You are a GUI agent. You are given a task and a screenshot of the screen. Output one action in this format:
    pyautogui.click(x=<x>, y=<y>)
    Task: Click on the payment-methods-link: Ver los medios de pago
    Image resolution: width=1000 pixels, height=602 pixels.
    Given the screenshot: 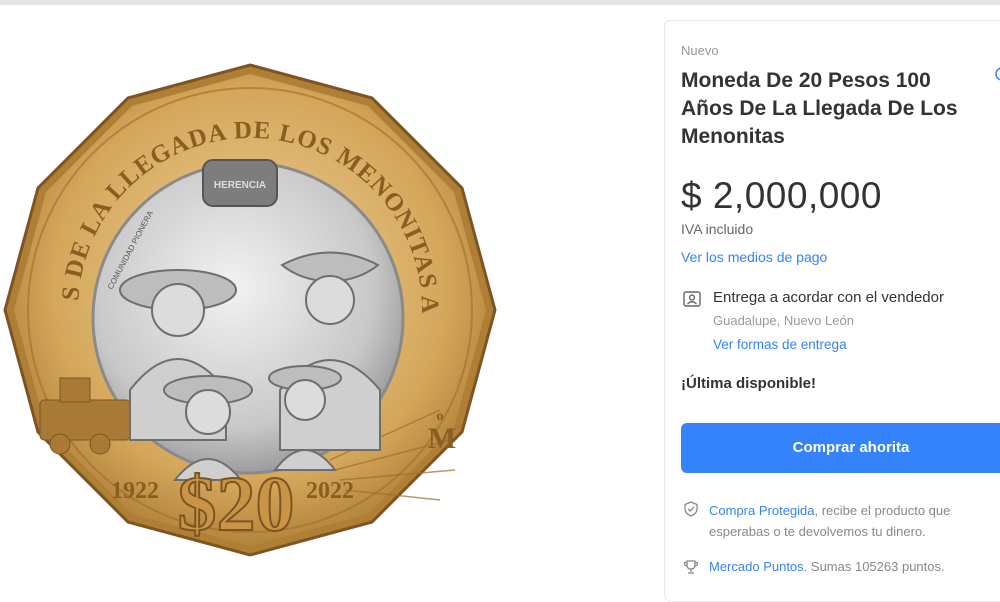 What is the action you would take?
    pyautogui.click(x=754, y=257)
    